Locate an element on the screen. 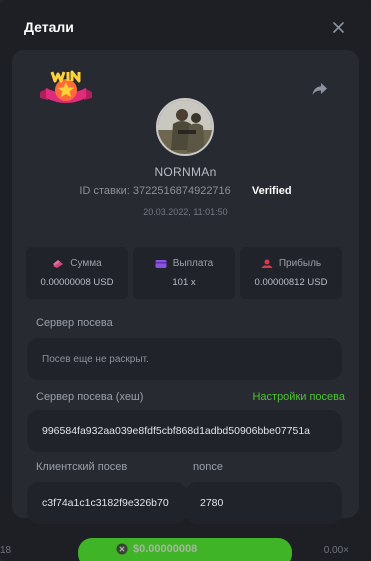 This screenshot has width=371, height=561. bet-date: 20.03.2022, 11:01:50 is located at coordinates (185, 212).